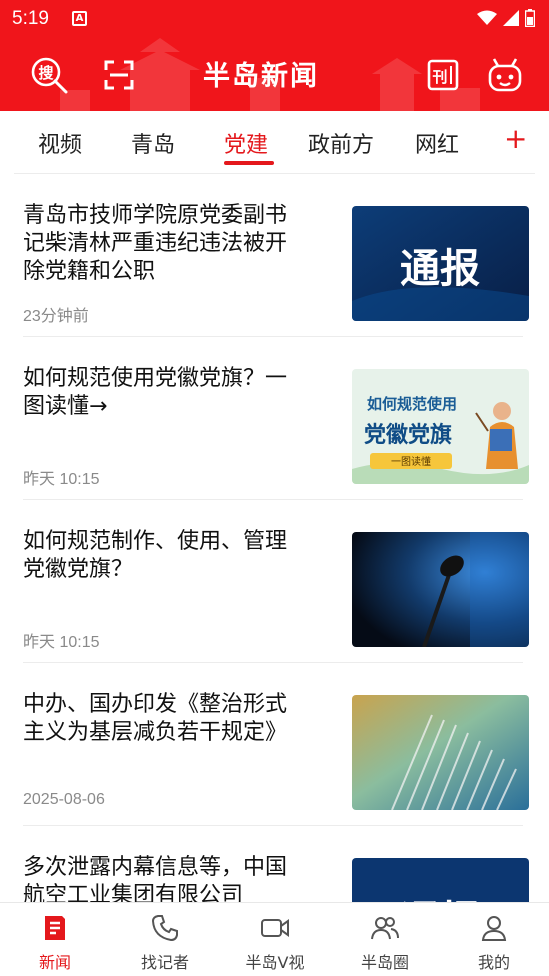  I want to click on nav-bandao-video: 半岛V视, so click(275, 939).